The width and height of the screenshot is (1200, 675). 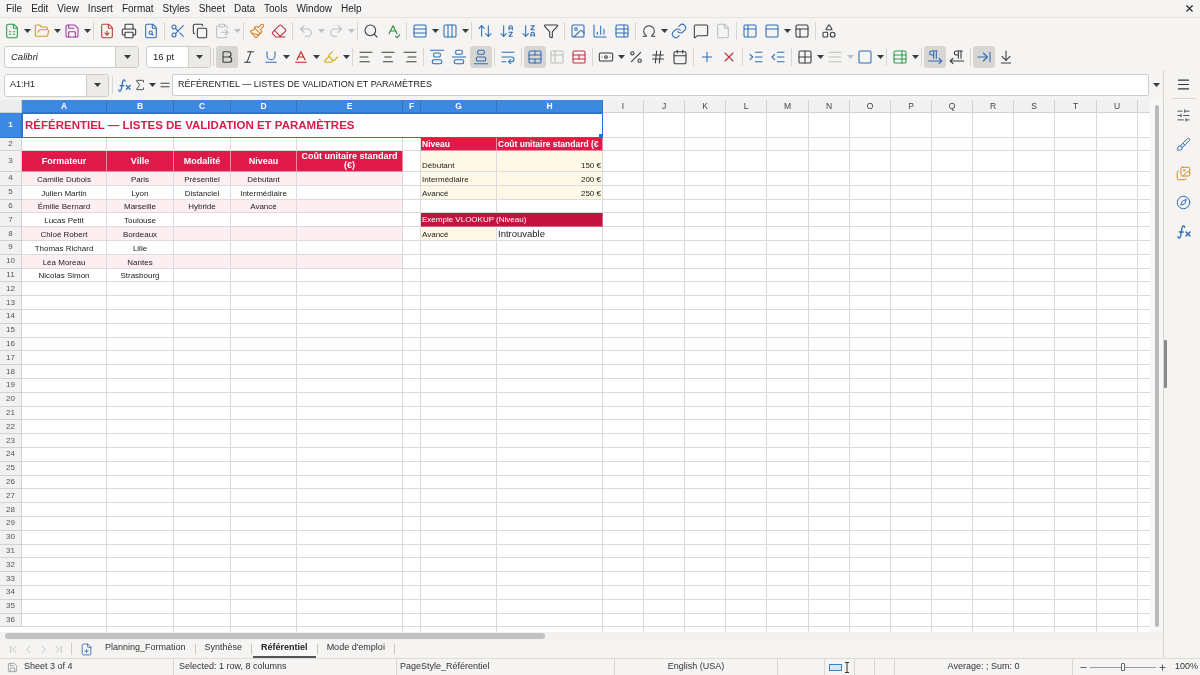 What do you see at coordinates (11, 427) in the screenshot?
I see `row-header: 22` at bounding box center [11, 427].